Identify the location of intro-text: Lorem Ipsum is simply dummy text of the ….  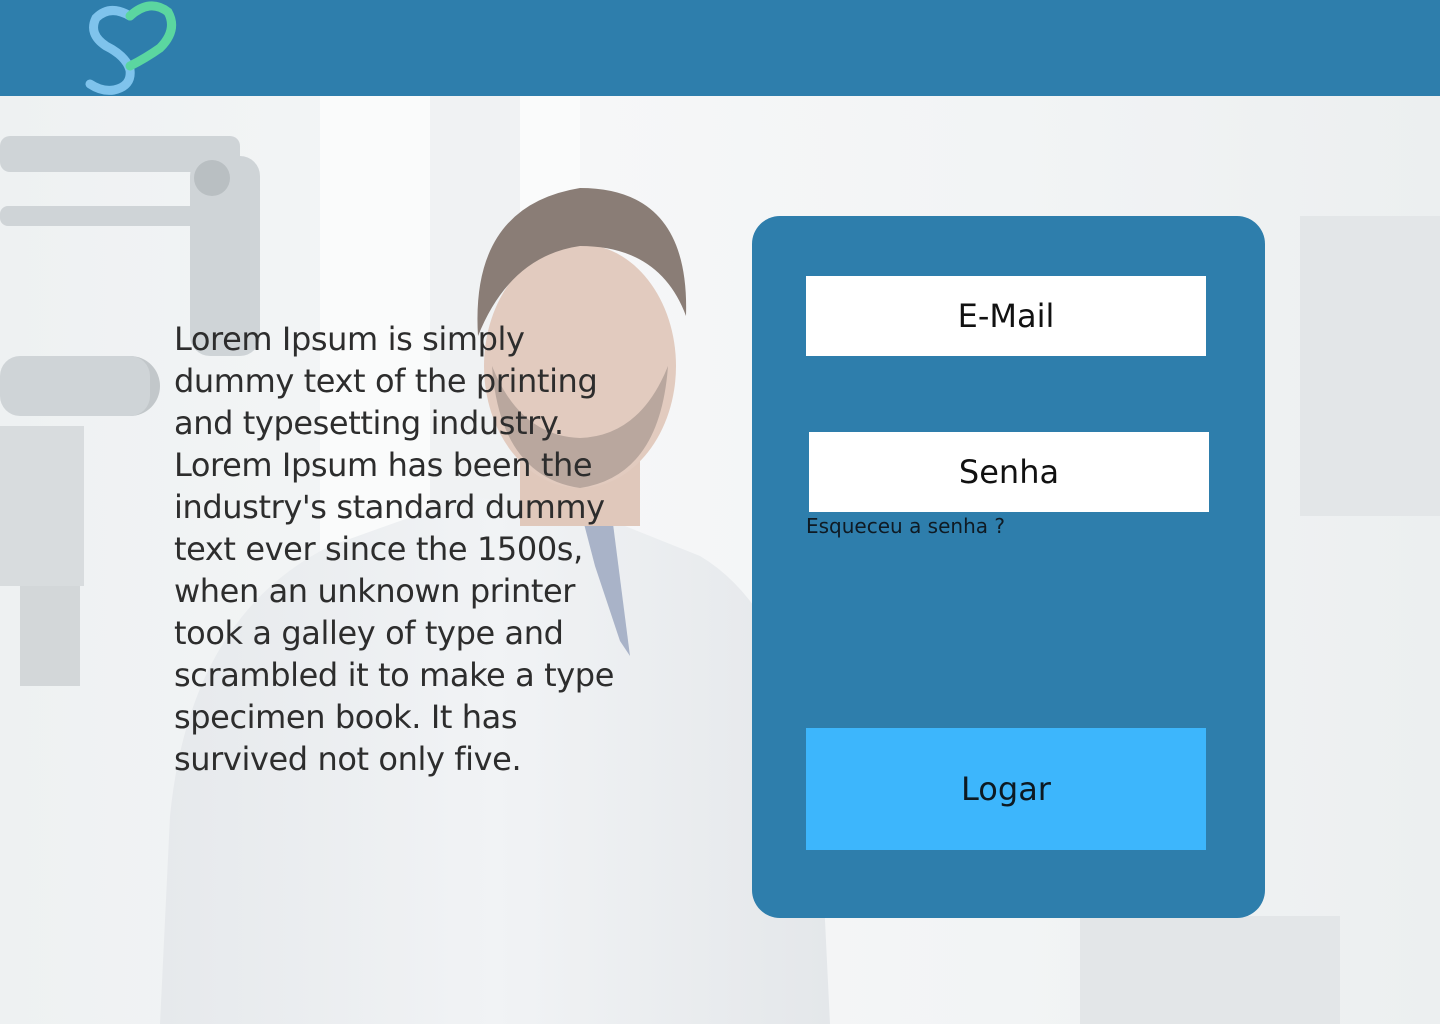
(394, 549).